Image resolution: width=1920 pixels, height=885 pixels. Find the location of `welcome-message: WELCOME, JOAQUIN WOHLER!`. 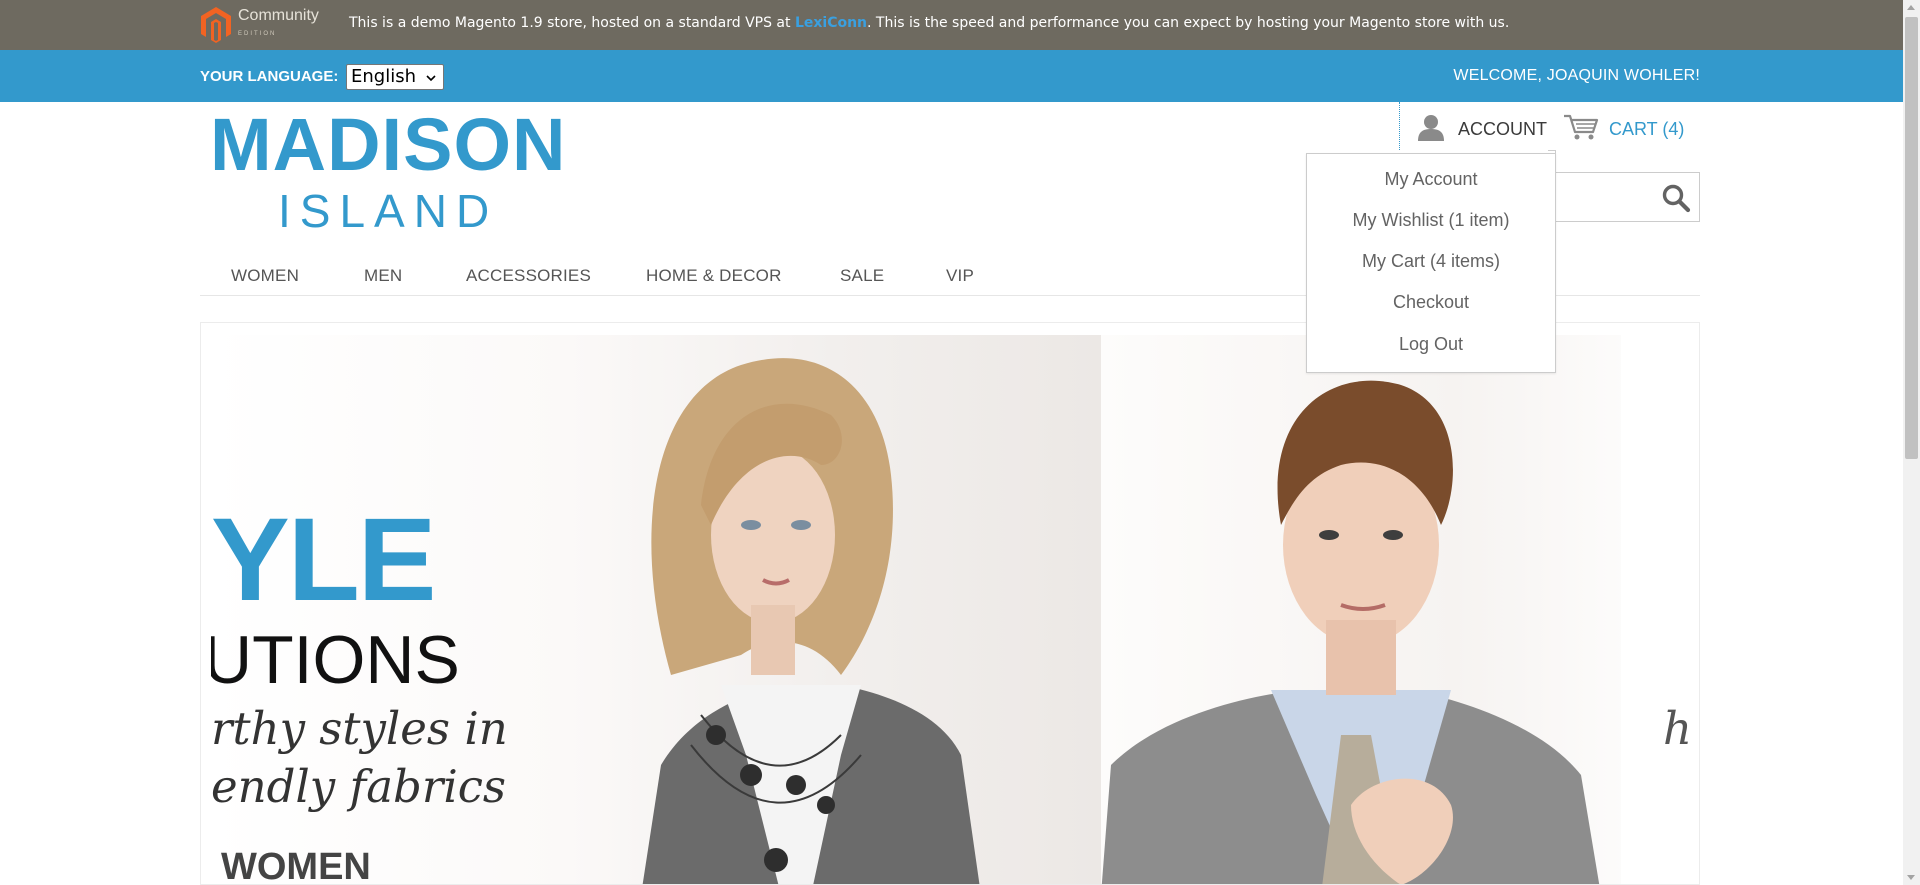

welcome-message: WELCOME, JOAQUIN WOHLER! is located at coordinates (1576, 75).